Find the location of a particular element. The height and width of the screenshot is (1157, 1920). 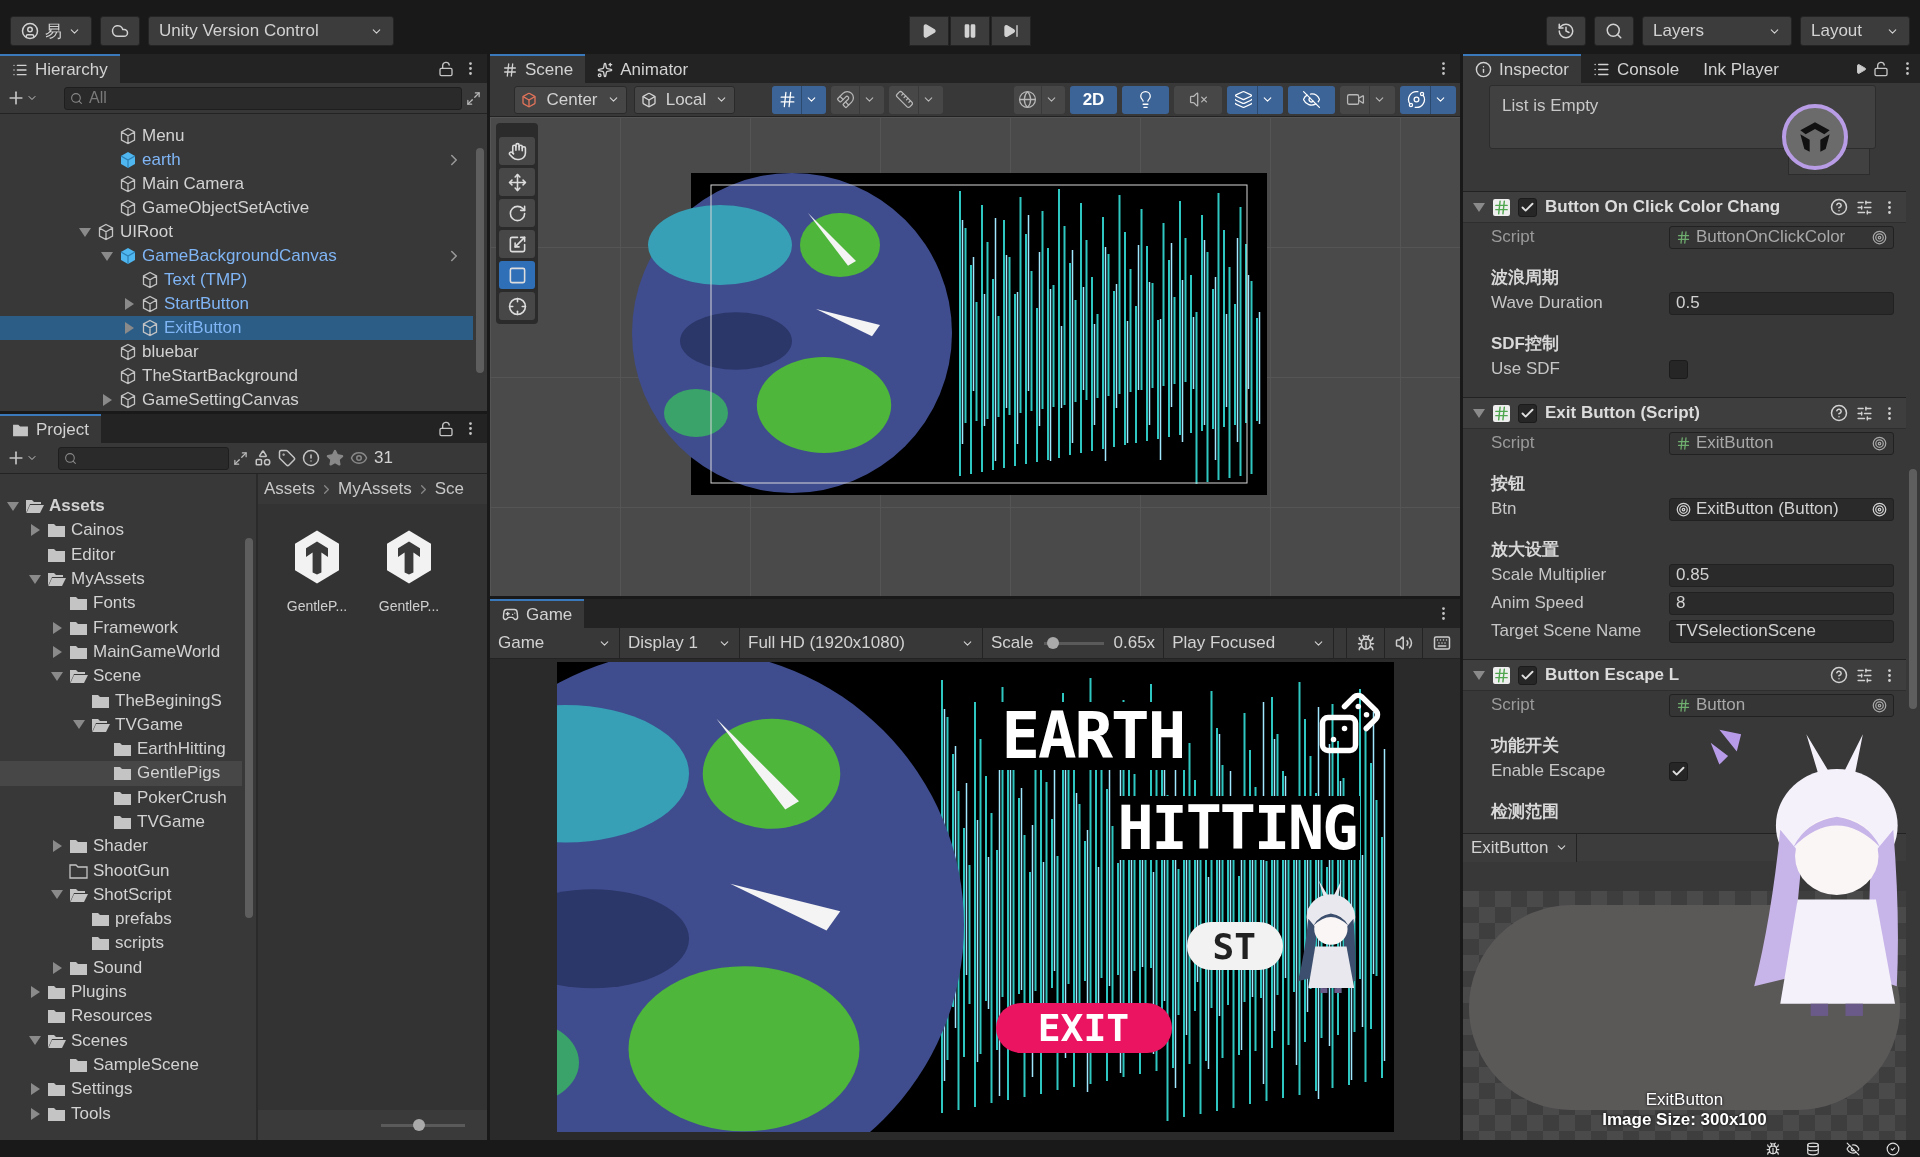

tag-icon is located at coordinates (287, 458).